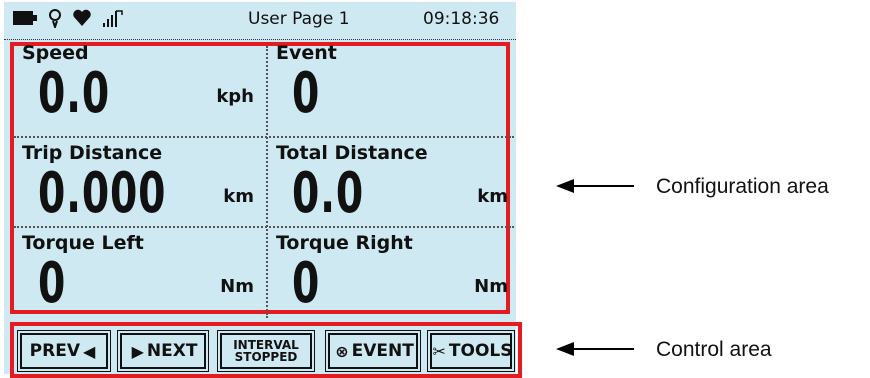 The image size is (870, 378). Describe the element at coordinates (102, 193) in the screenshot. I see `field-value: 0.000` at that location.